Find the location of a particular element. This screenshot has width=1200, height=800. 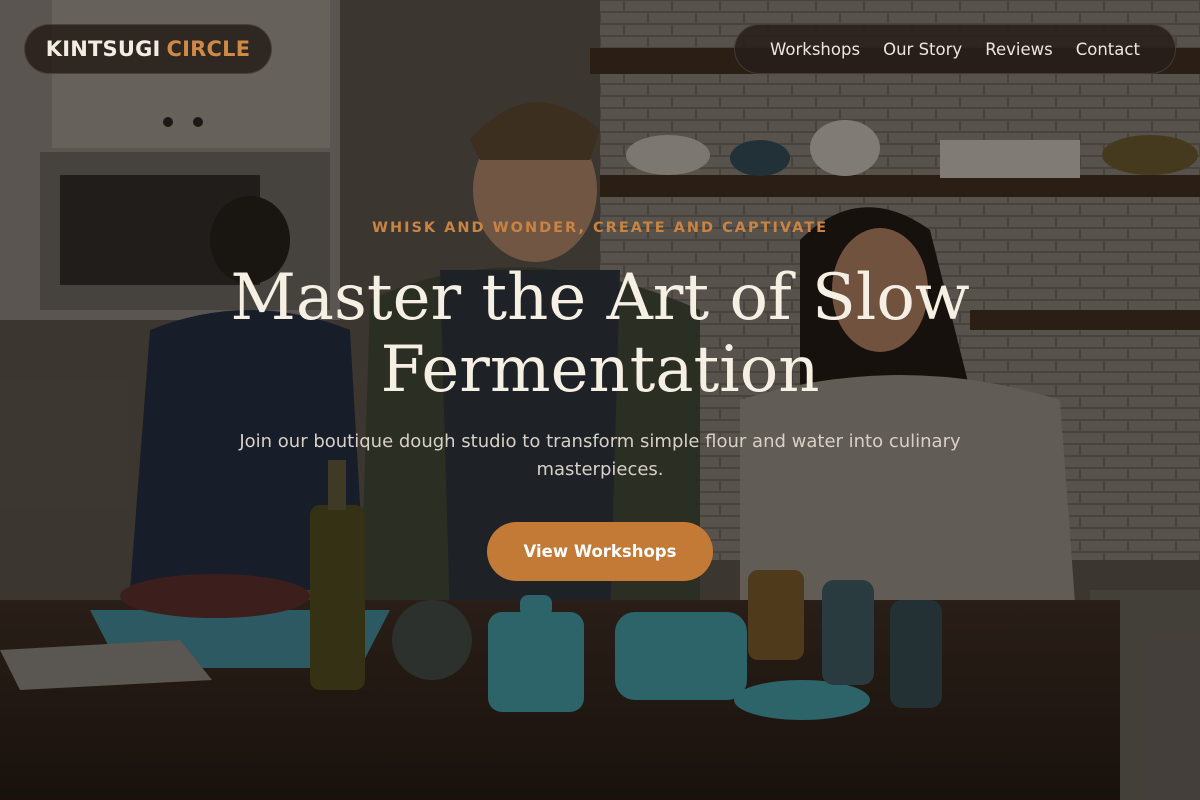

view-workshops-button: View Workshops is located at coordinates (600, 551).